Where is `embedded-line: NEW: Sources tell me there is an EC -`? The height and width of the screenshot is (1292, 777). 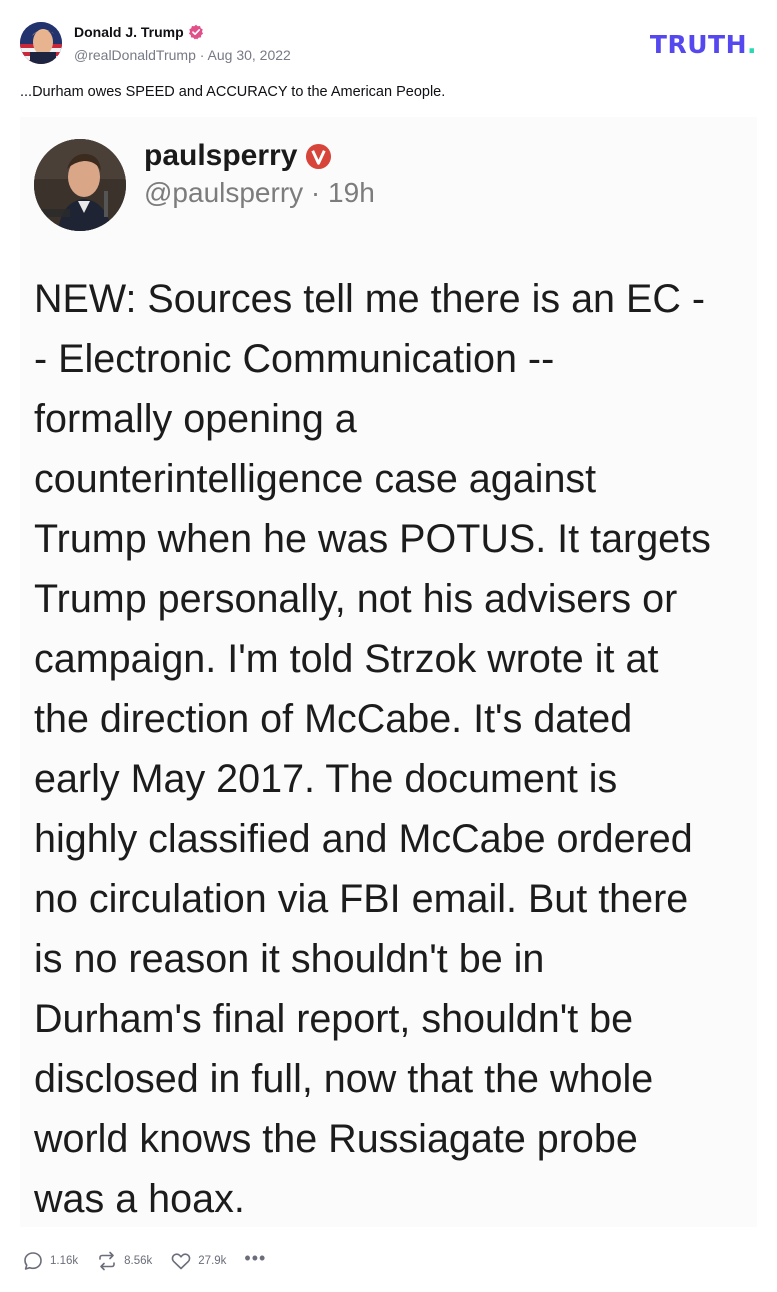
embedded-line: NEW: Sources tell me there is an EC - is located at coordinates (369, 299).